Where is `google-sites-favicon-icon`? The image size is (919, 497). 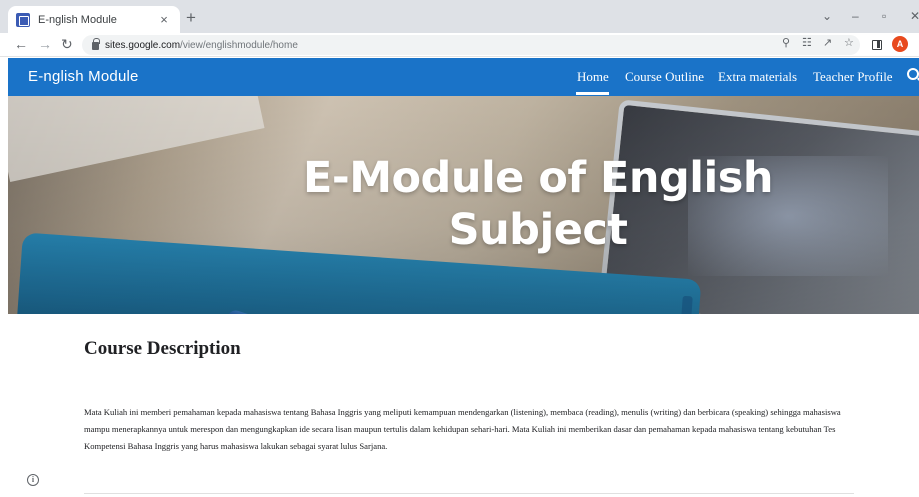
google-sites-favicon-icon is located at coordinates (23, 19).